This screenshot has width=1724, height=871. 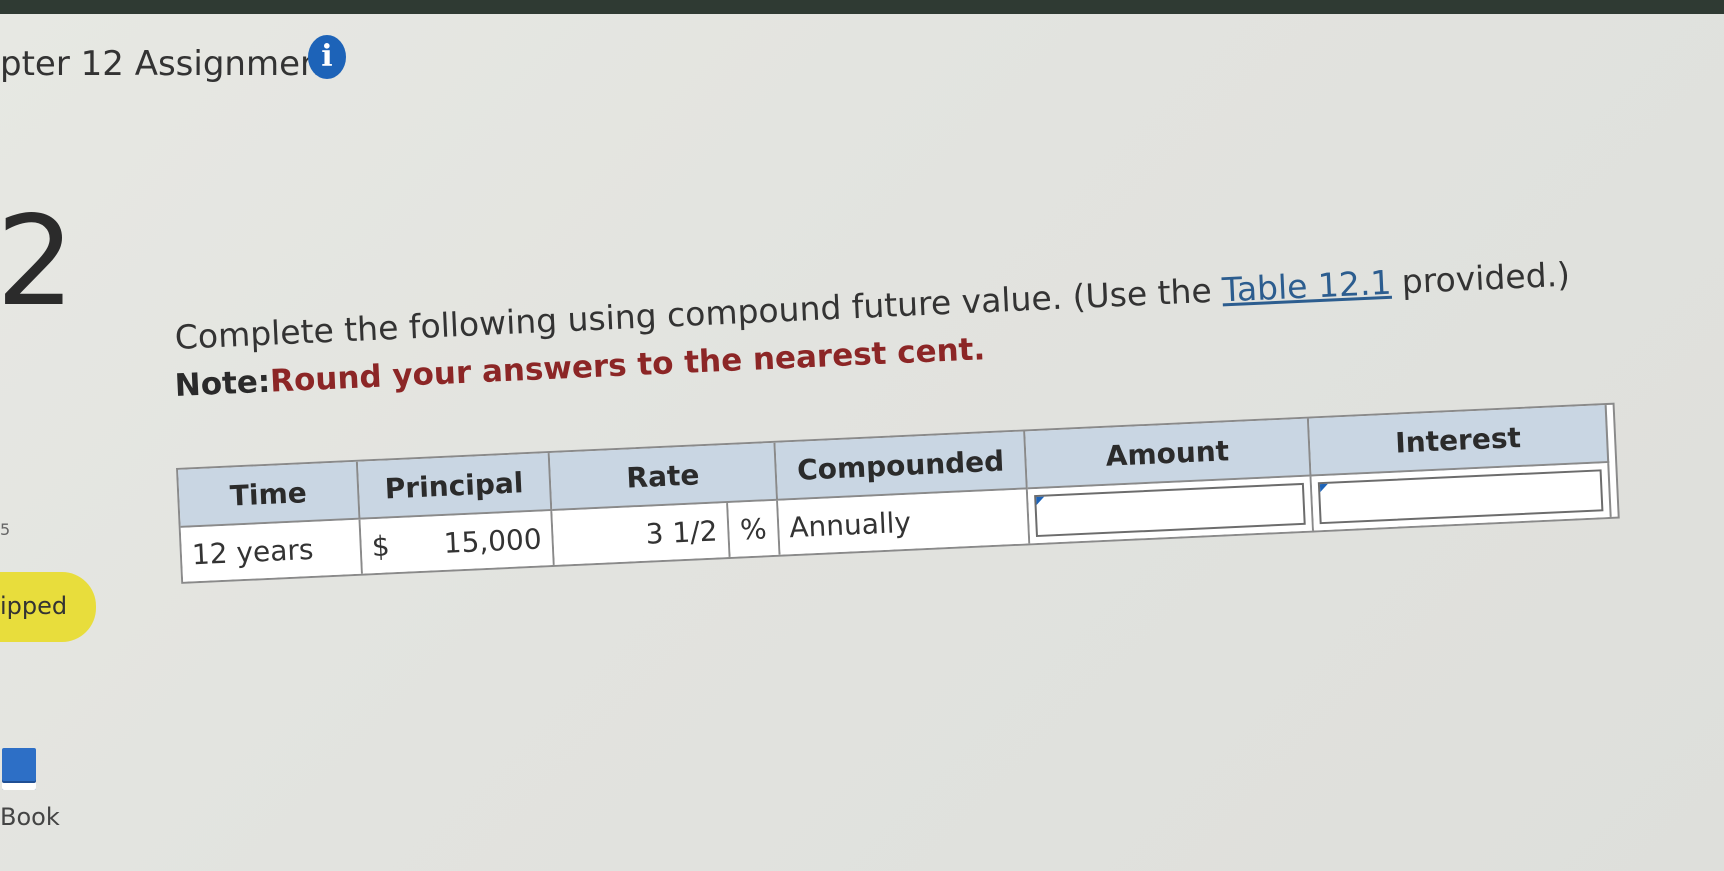 What do you see at coordinates (327, 57) in the screenshot?
I see `info-icon: i` at bounding box center [327, 57].